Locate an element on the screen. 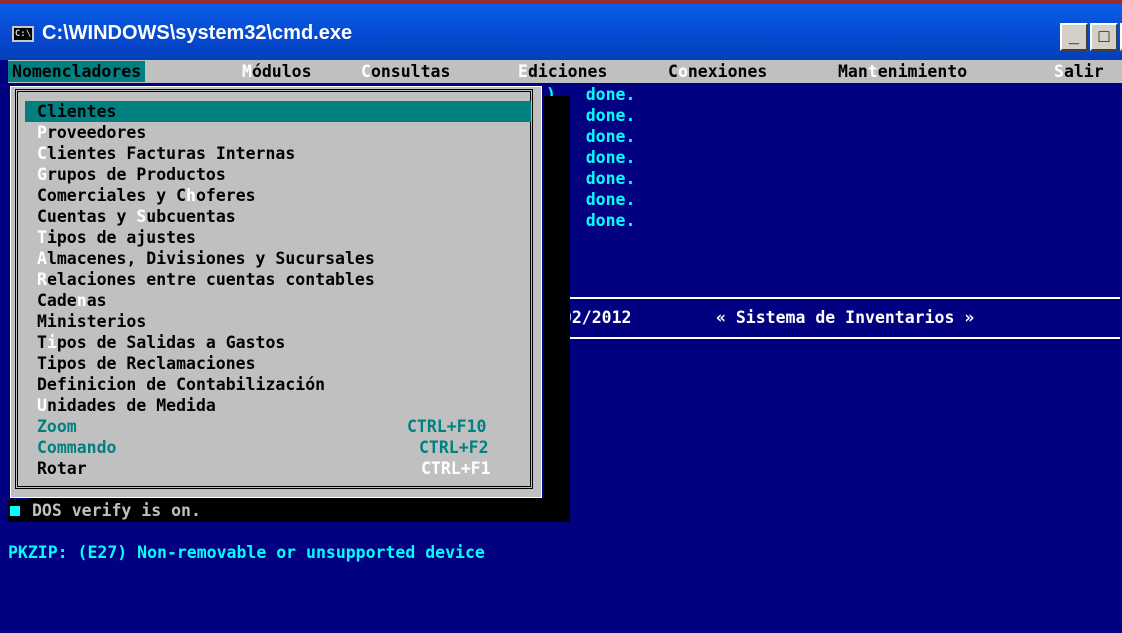  window-title: C:\WINDOWS\system32\cmd.exe is located at coordinates (197, 33).